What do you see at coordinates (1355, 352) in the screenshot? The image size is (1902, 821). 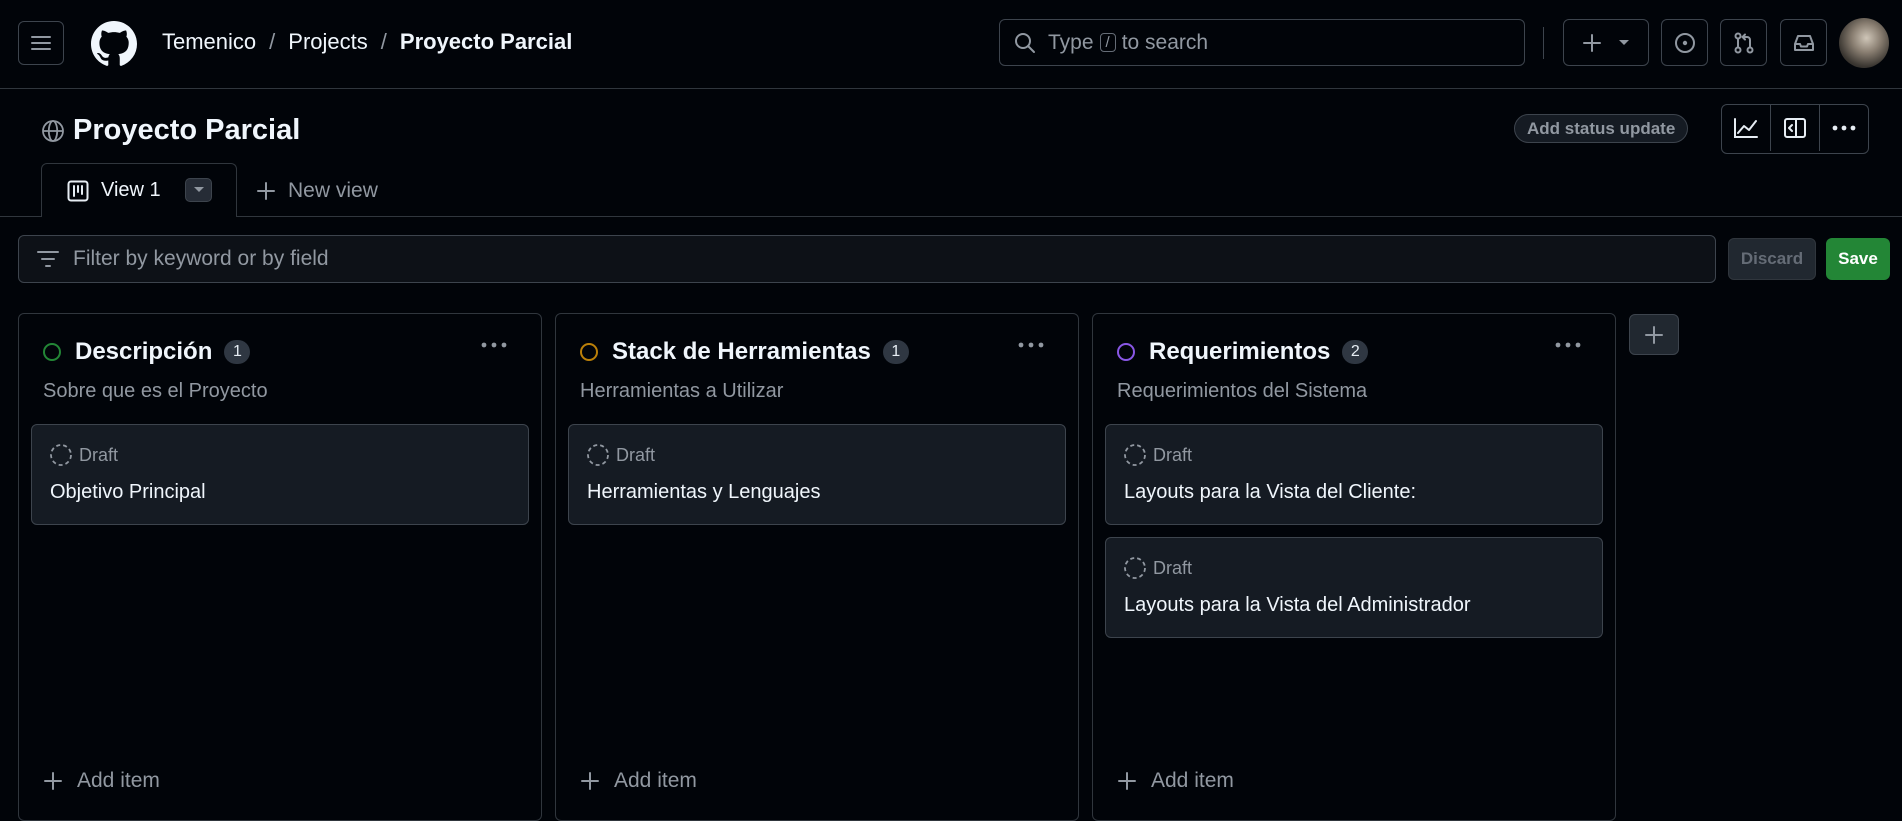 I see `column-count-badge: 2` at bounding box center [1355, 352].